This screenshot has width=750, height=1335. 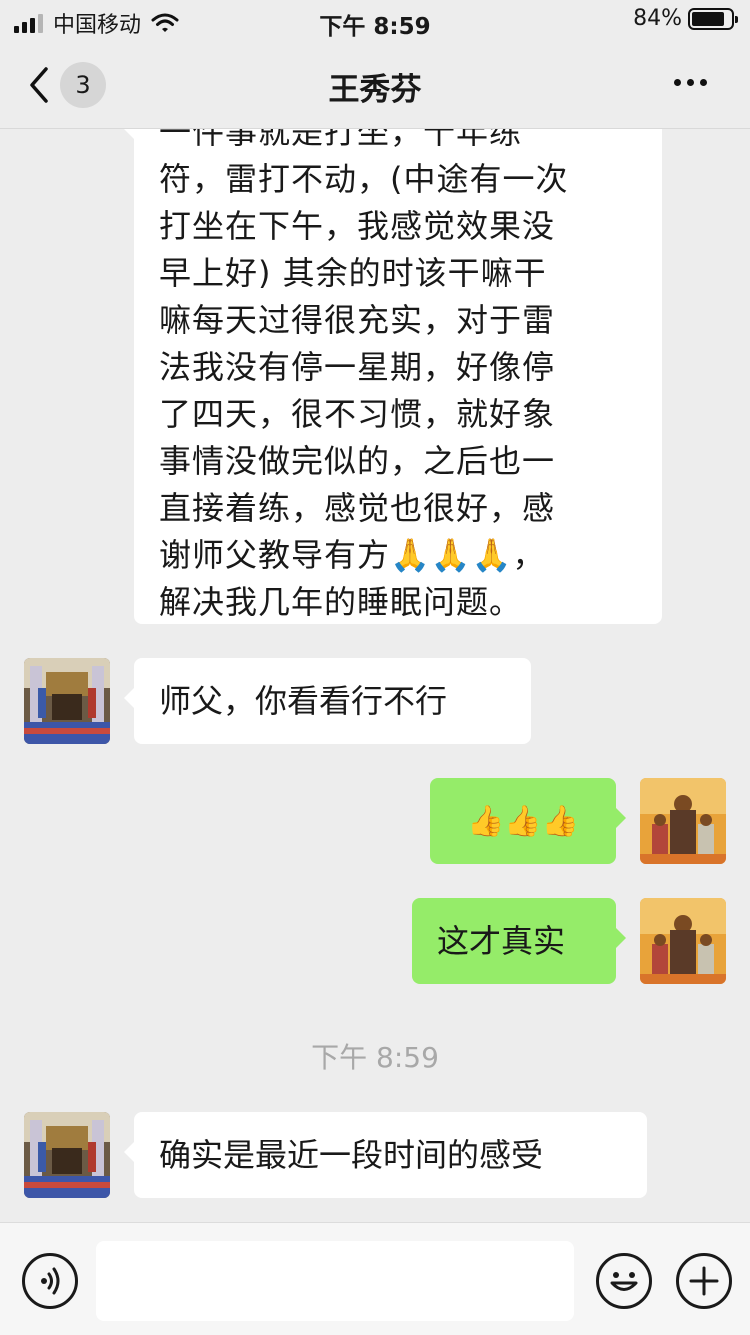 What do you see at coordinates (351, 1155) in the screenshot?
I see `message-text: 确实是最近一段时间的感受` at bounding box center [351, 1155].